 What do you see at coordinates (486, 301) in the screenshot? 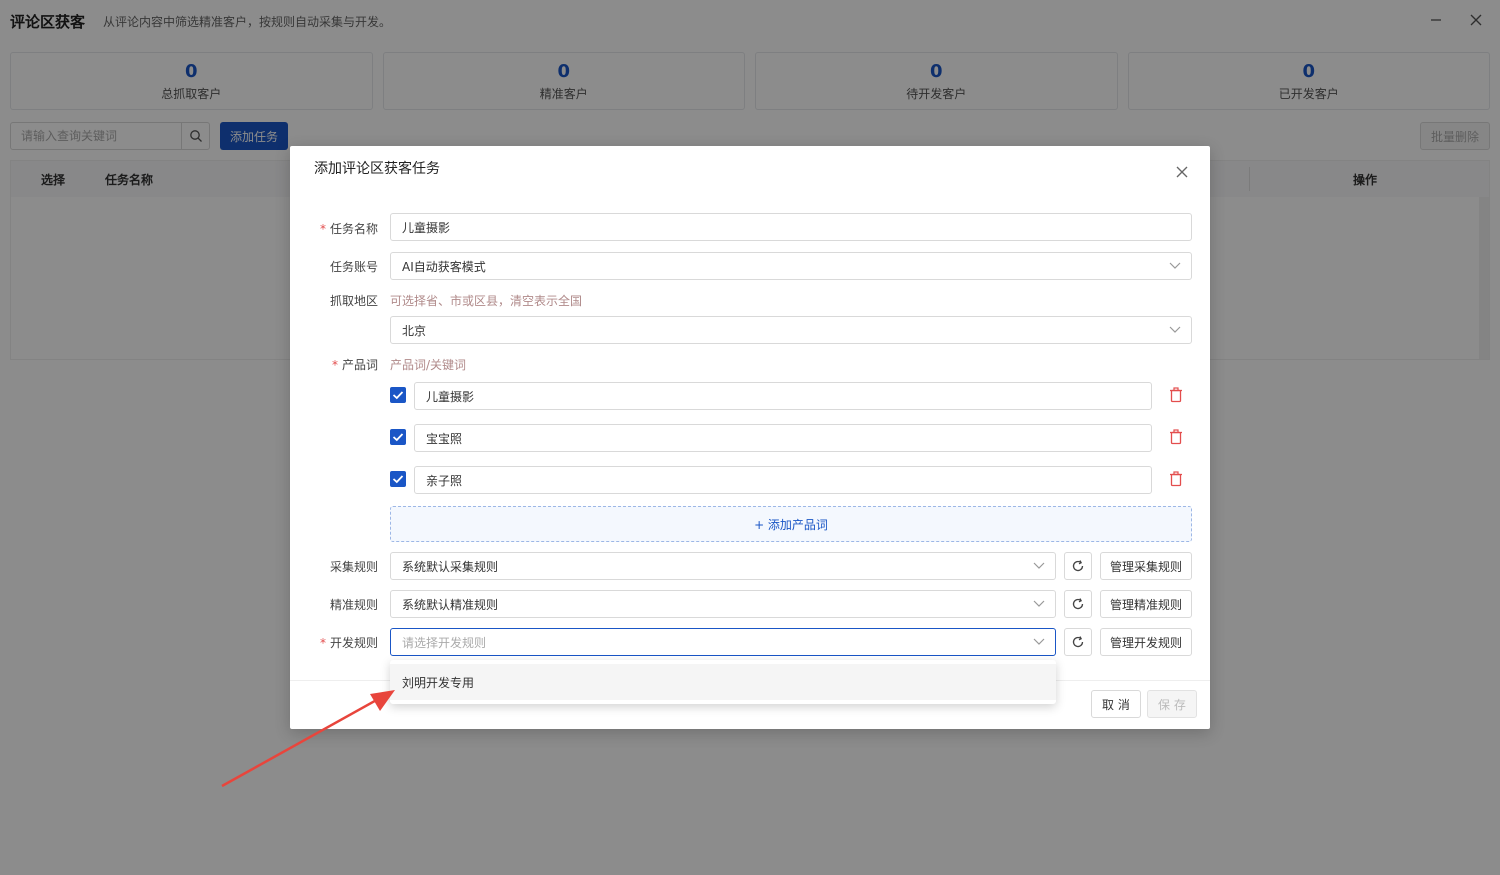
I see `region-hint: 可选择省、市或区县，清空表示全国` at bounding box center [486, 301].